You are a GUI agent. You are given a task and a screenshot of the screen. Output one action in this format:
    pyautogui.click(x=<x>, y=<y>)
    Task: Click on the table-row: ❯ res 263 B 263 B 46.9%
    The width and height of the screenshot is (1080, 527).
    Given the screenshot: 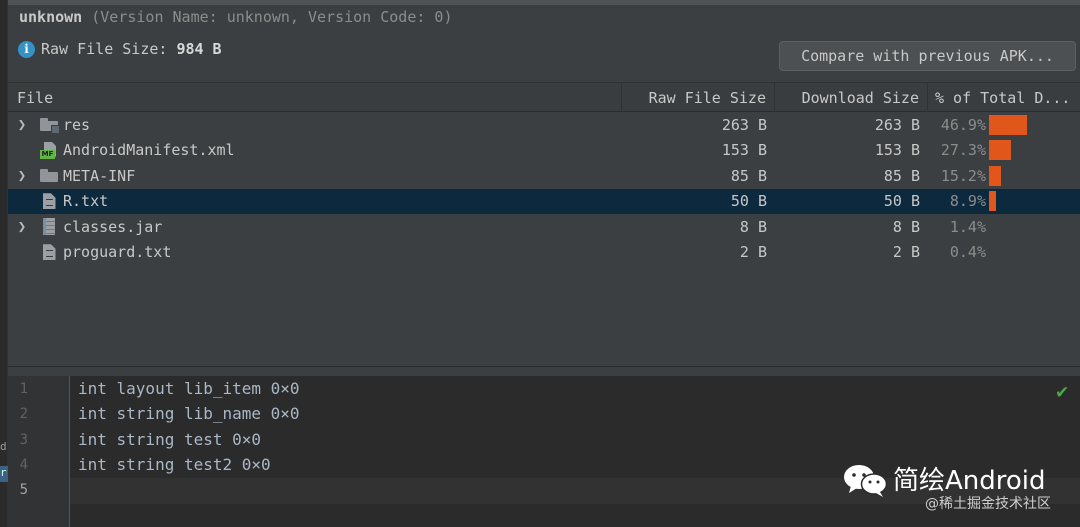 What is the action you would take?
    pyautogui.click(x=544, y=125)
    